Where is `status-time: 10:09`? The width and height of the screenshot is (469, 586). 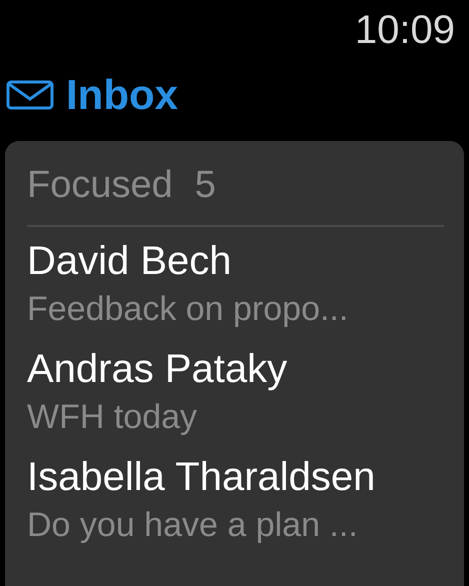 status-time: 10:09 is located at coordinates (404, 30).